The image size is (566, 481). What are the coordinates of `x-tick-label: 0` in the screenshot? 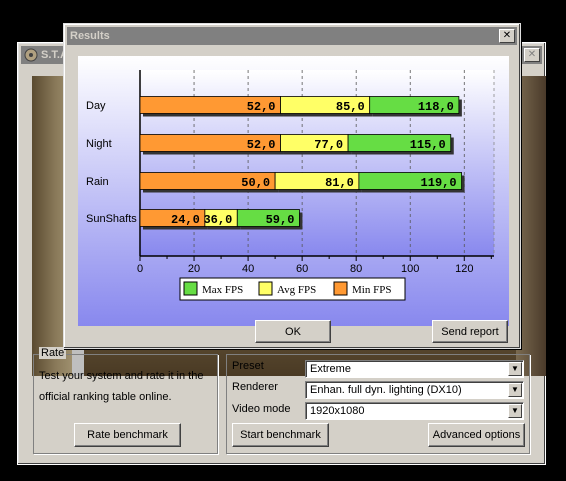 It's located at (140, 269).